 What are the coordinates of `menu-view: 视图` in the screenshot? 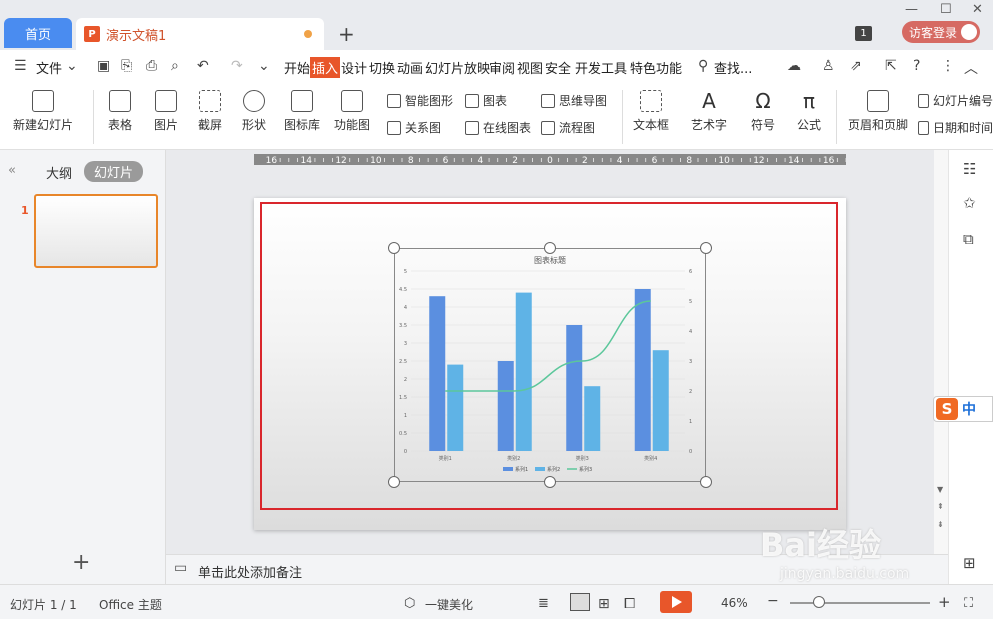 It's located at (530, 67).